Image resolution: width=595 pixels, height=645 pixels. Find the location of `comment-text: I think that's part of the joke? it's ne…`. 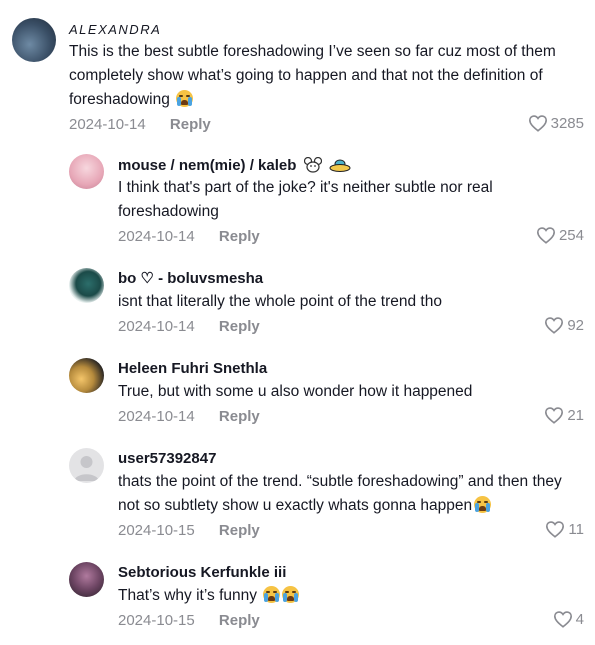

comment-text: I think that's part of the joke? it's ne… is located at coordinates (305, 199).